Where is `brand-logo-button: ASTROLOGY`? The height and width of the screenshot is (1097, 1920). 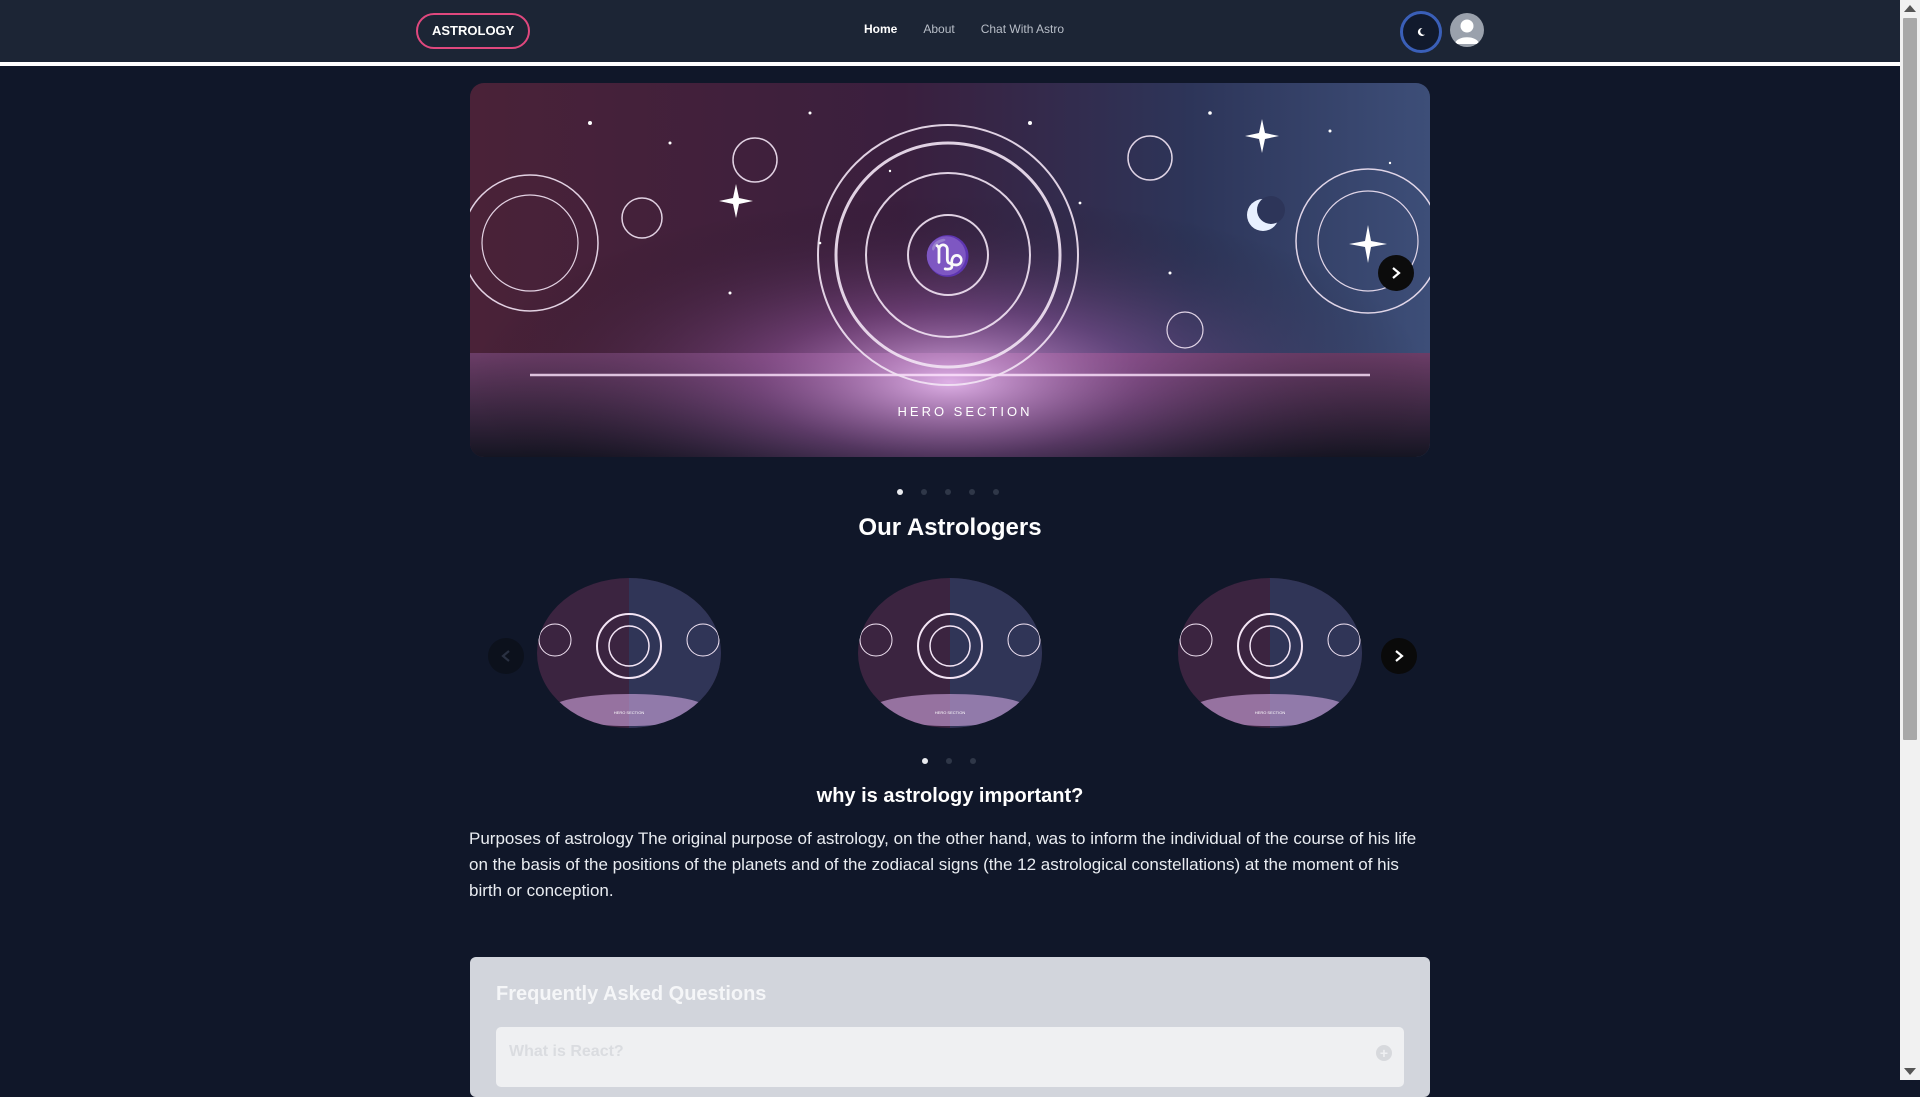
brand-logo-button: ASTROLOGY is located at coordinates (473, 31).